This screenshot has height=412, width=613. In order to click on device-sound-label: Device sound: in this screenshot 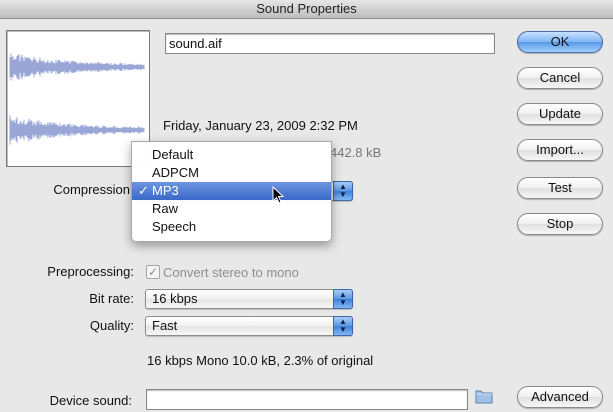, I will do `click(90, 400)`.